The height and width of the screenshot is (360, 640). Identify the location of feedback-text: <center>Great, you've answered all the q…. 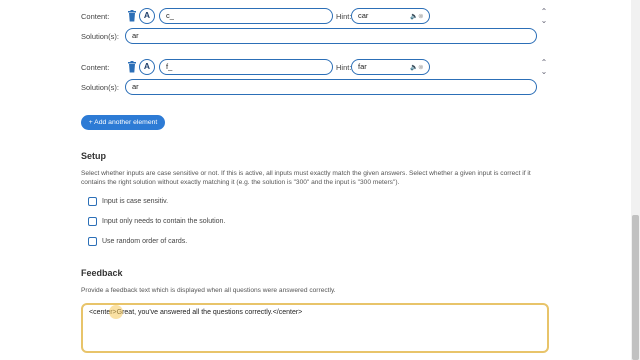
(196, 312).